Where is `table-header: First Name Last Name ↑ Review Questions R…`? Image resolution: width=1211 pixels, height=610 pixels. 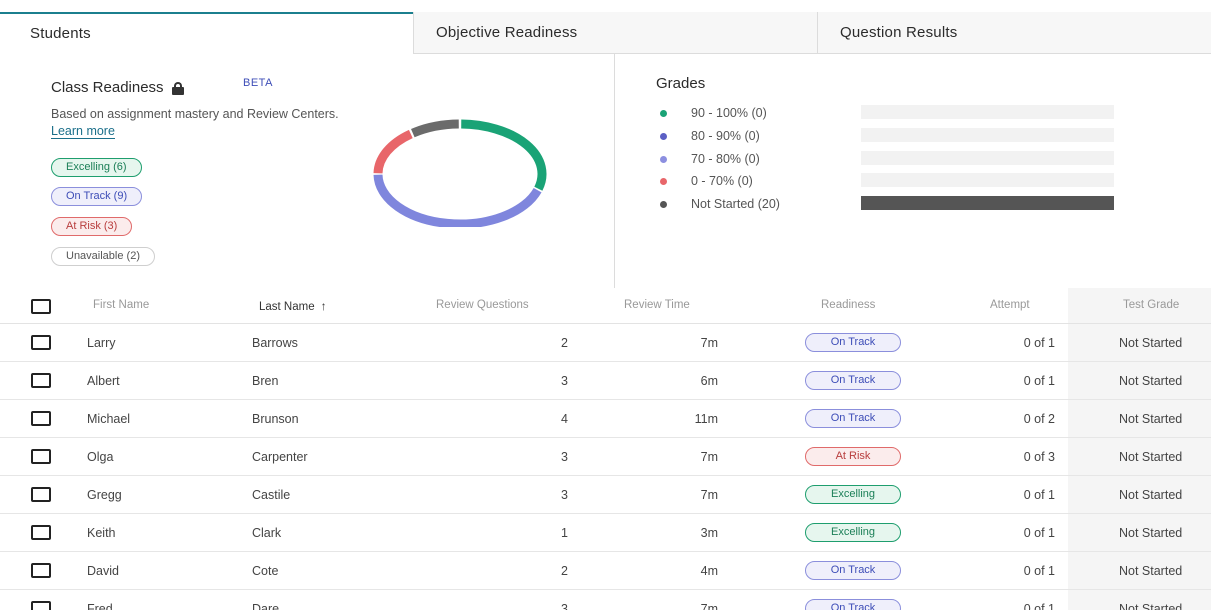 table-header: First Name Last Name ↑ Review Questions R… is located at coordinates (605, 306).